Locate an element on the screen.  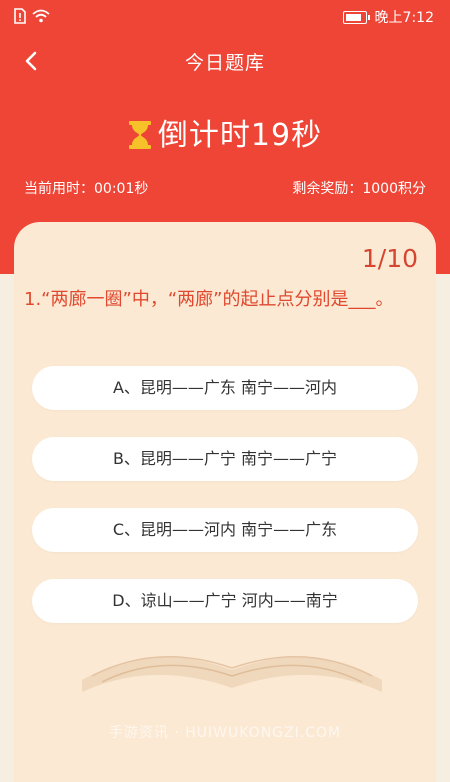
status-icons-left is located at coordinates (32, 16).